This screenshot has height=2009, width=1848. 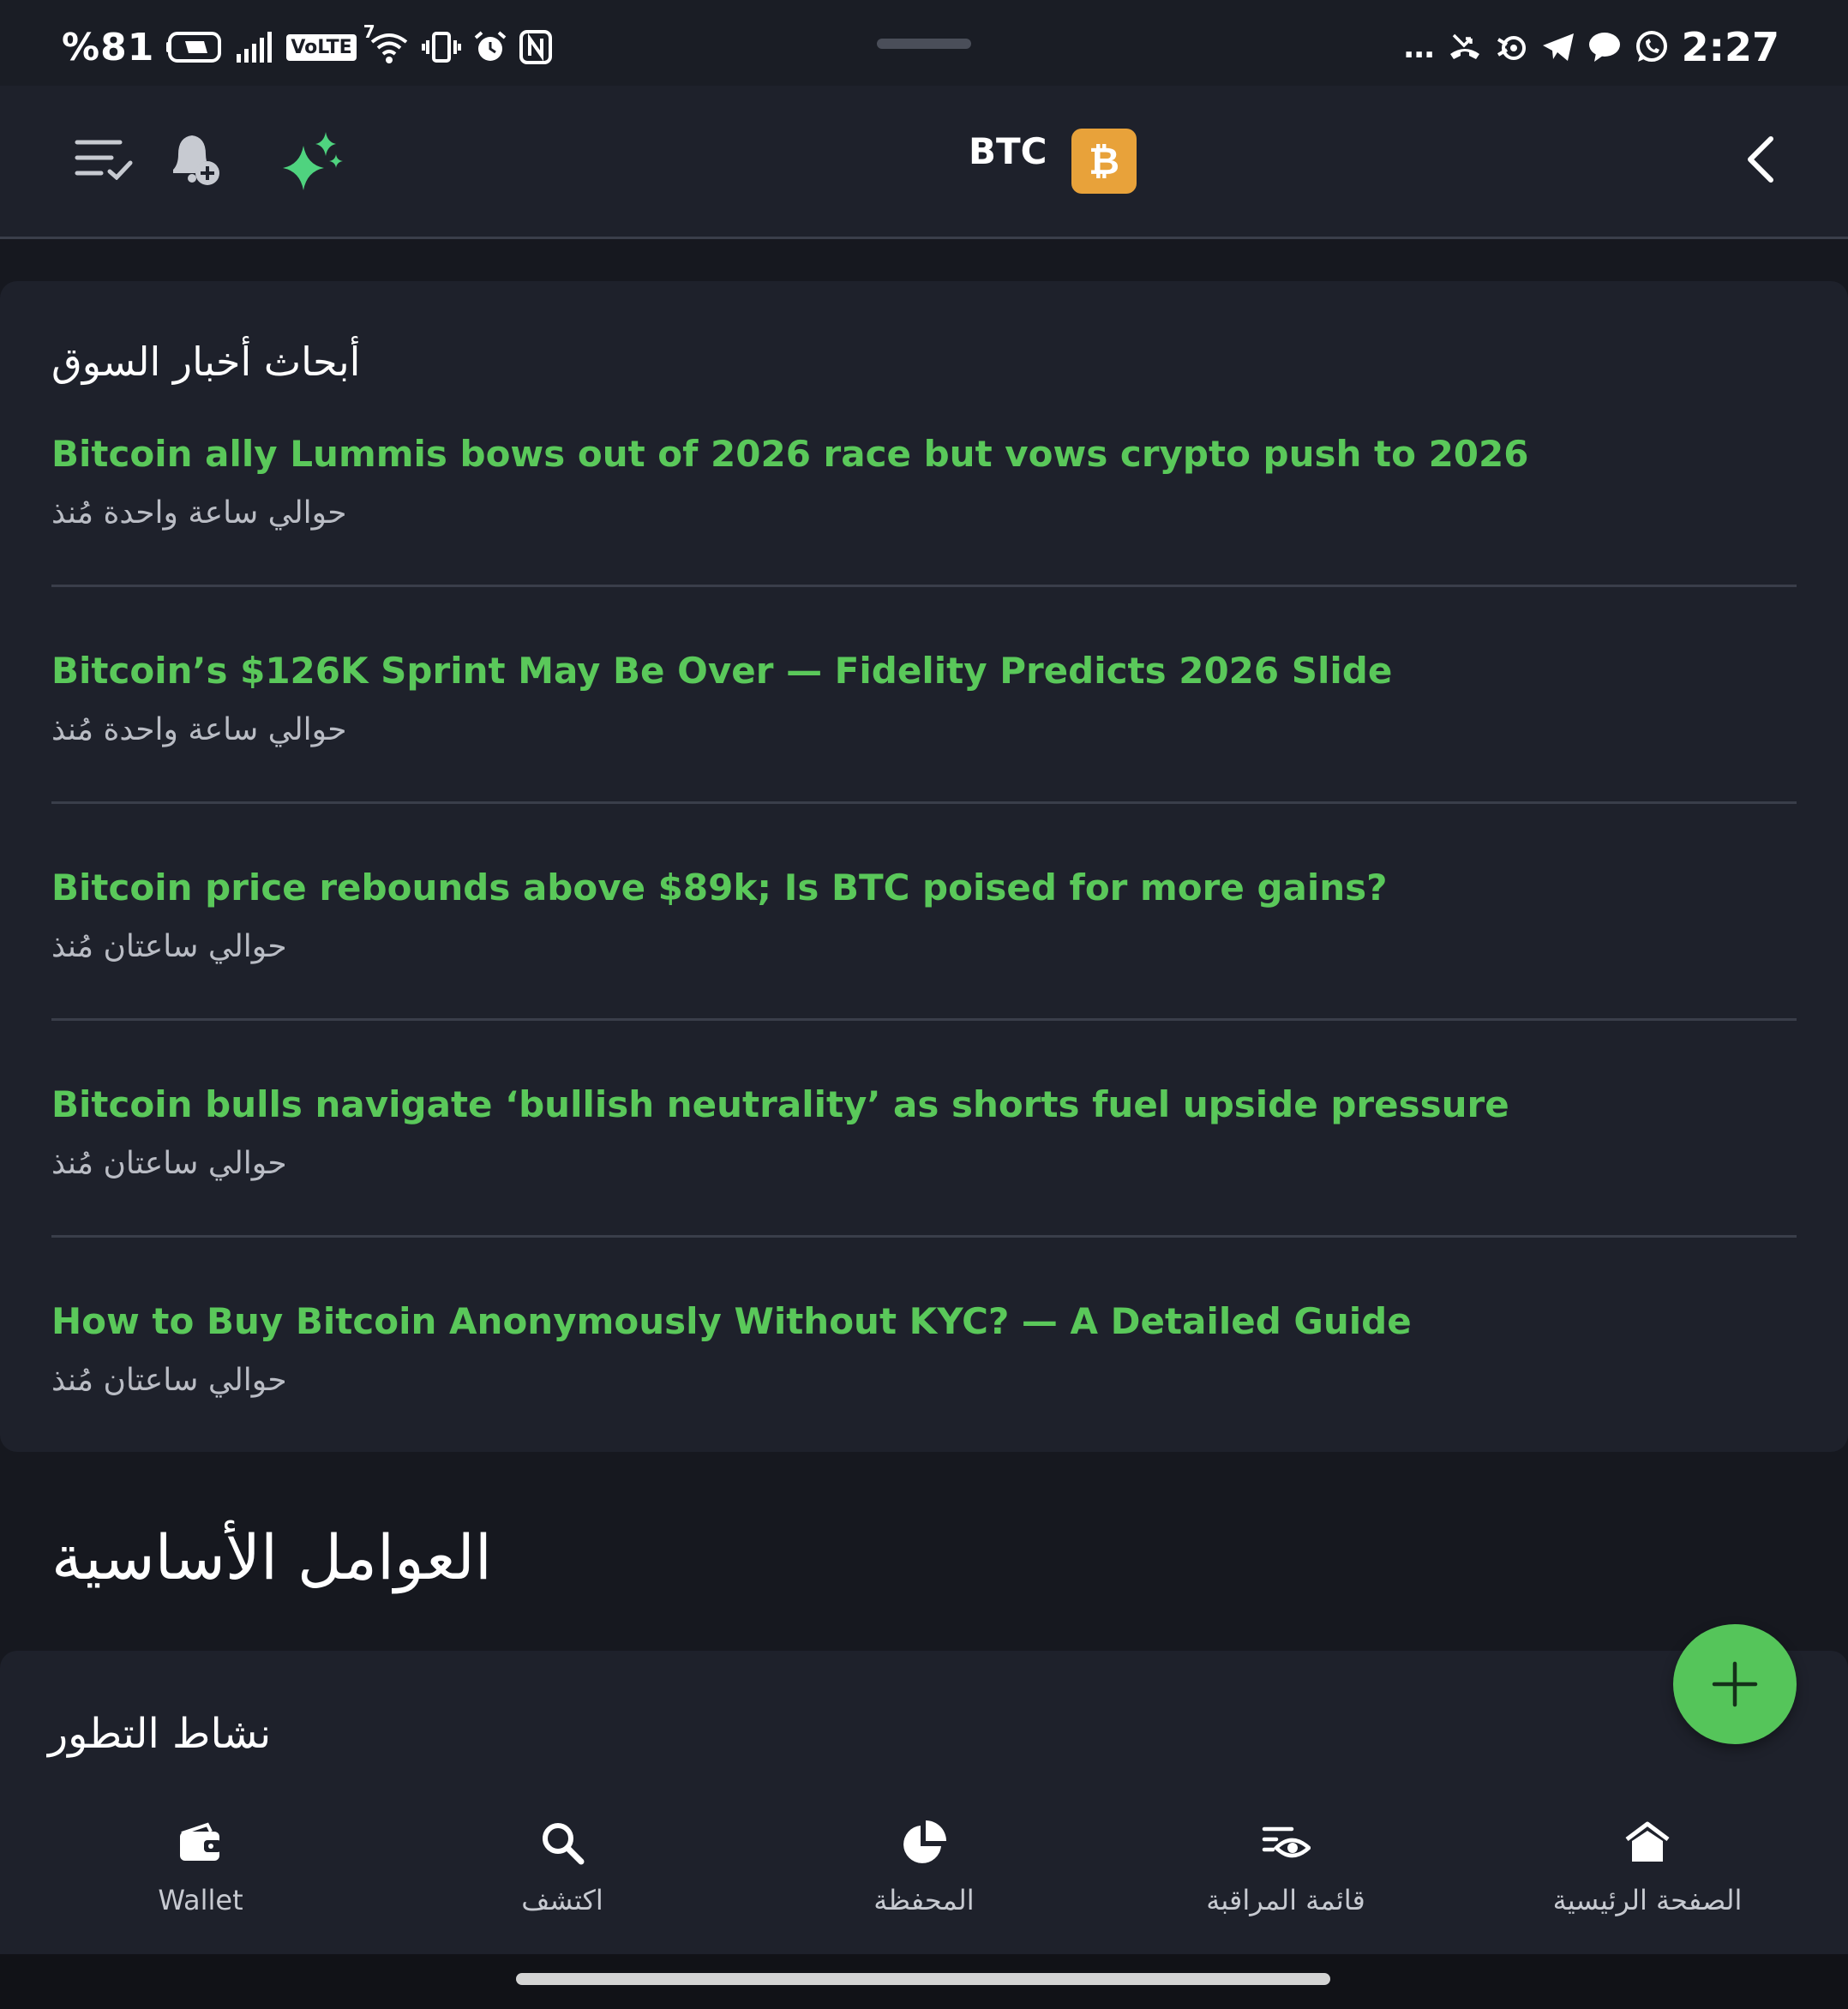 I want to click on nav-item-discover: اكتشف, so click(x=562, y=1863).